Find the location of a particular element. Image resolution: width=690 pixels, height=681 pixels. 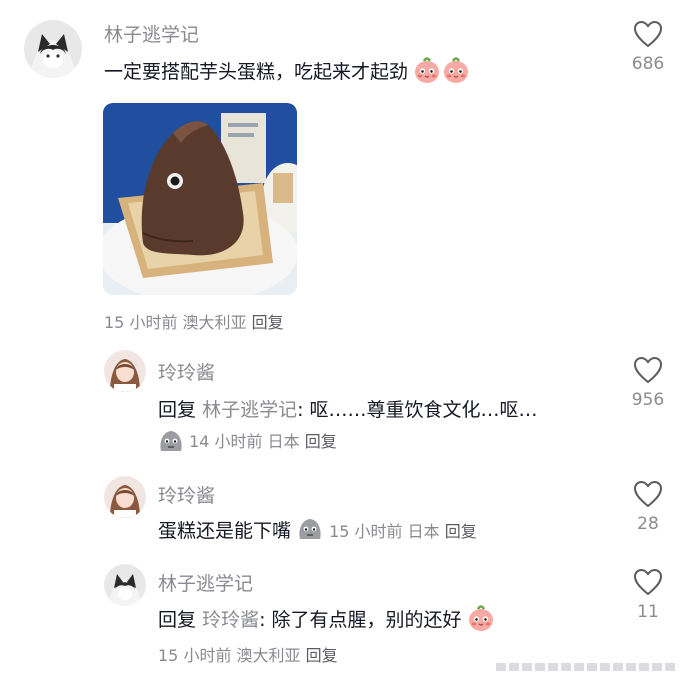

comment-meta: 14 小时前 日本 回复 is located at coordinates (247, 442).